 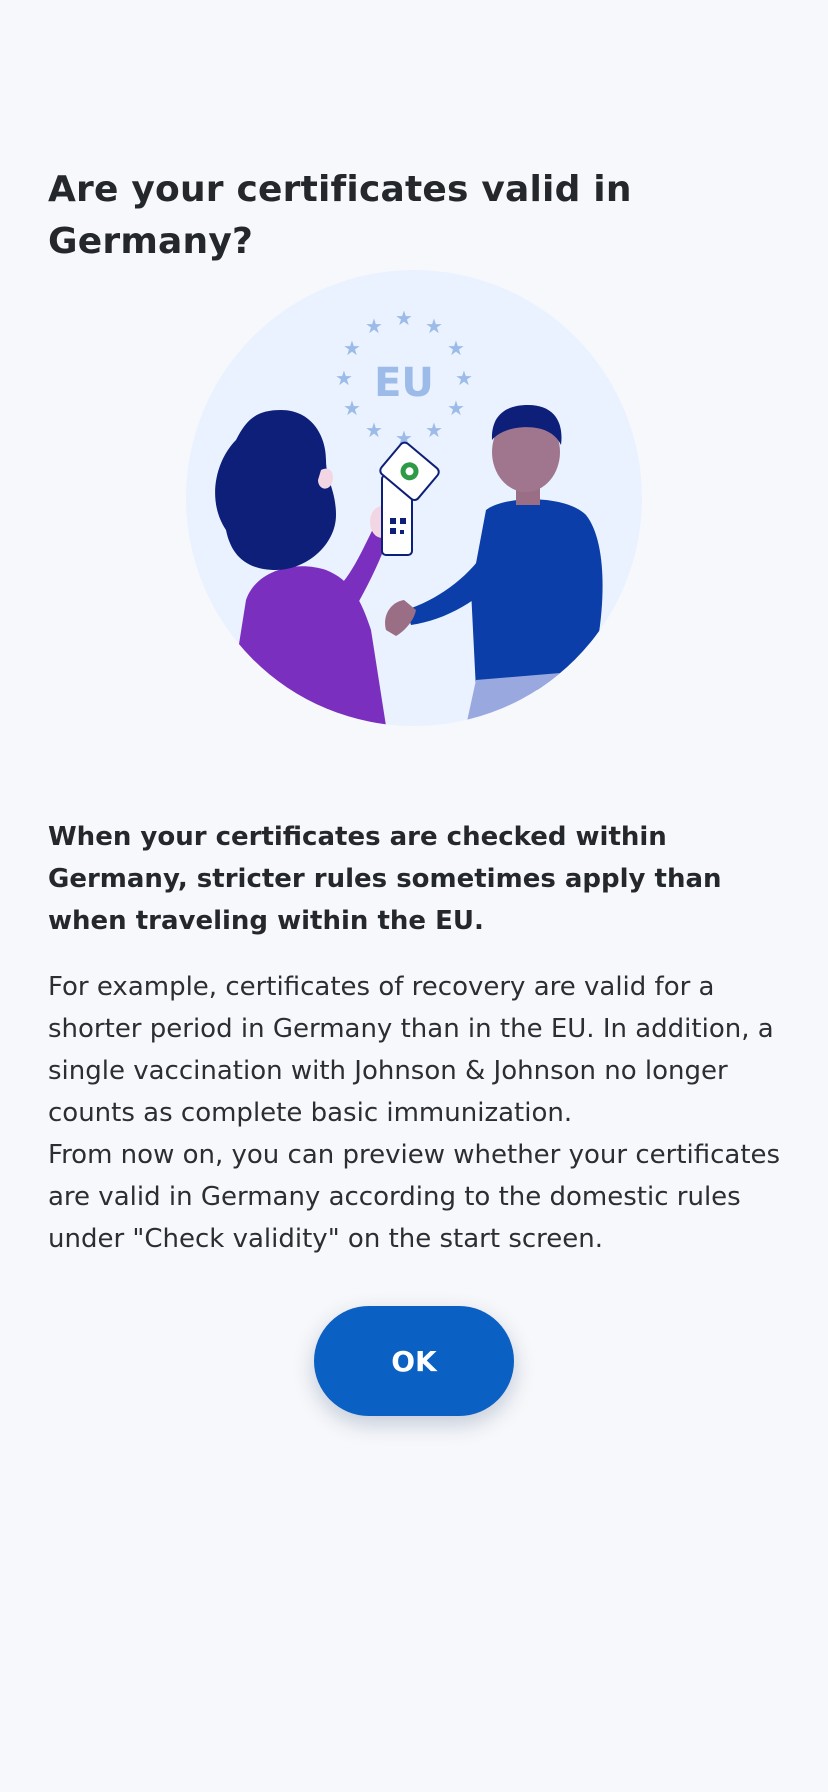 I want to click on eu-badge-label: EU, so click(x=404, y=383).